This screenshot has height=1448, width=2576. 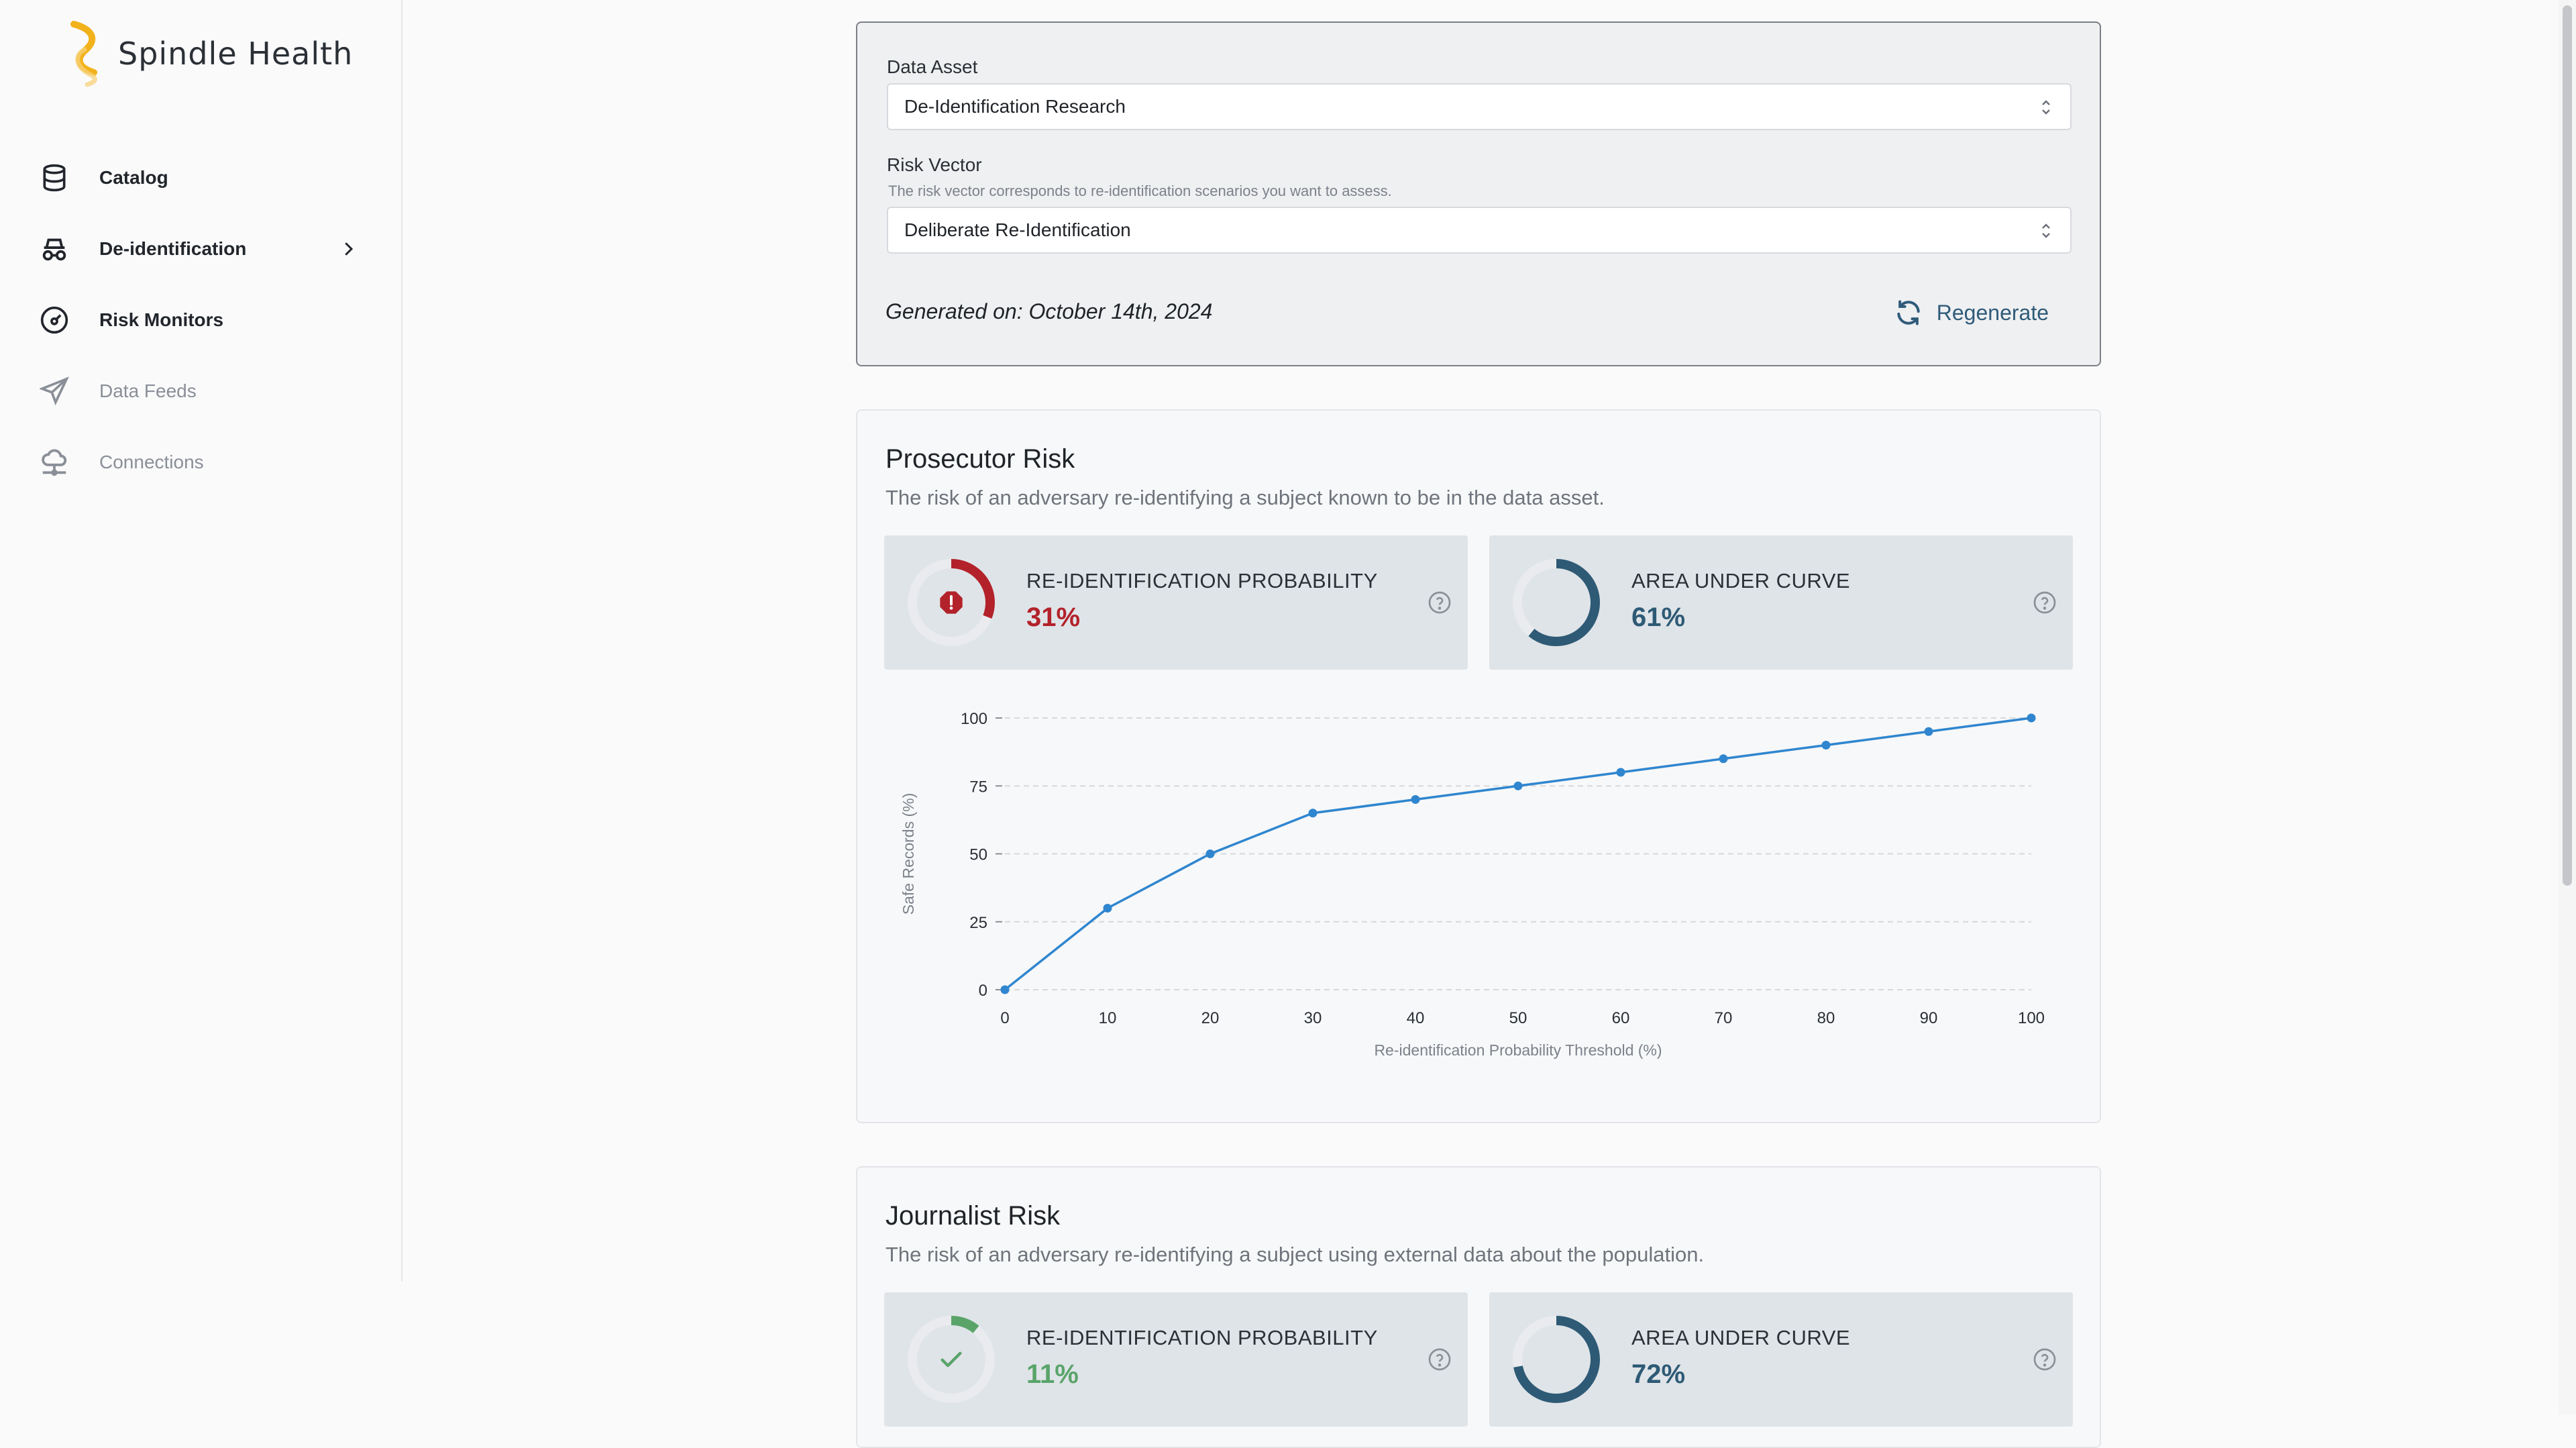 What do you see at coordinates (200, 177) in the screenshot?
I see `sidebar-item-catalog: Catalog` at bounding box center [200, 177].